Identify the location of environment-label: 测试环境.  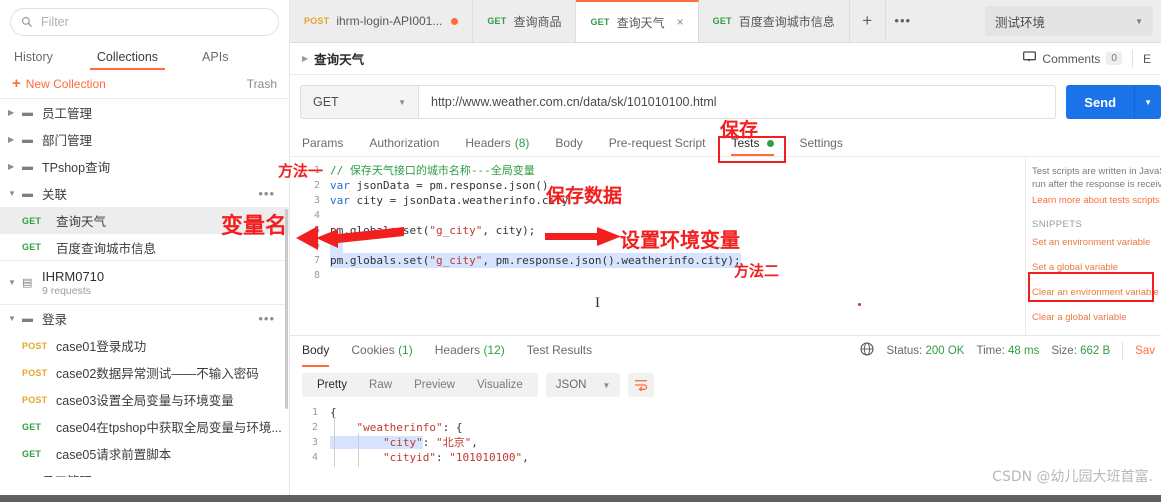
(1020, 22).